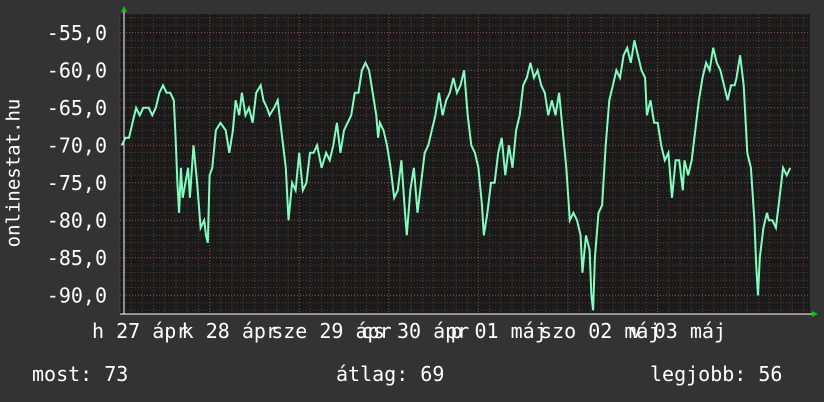 This screenshot has width=824, height=402. I want to click on y-tick-label: -65,0, so click(77, 108).